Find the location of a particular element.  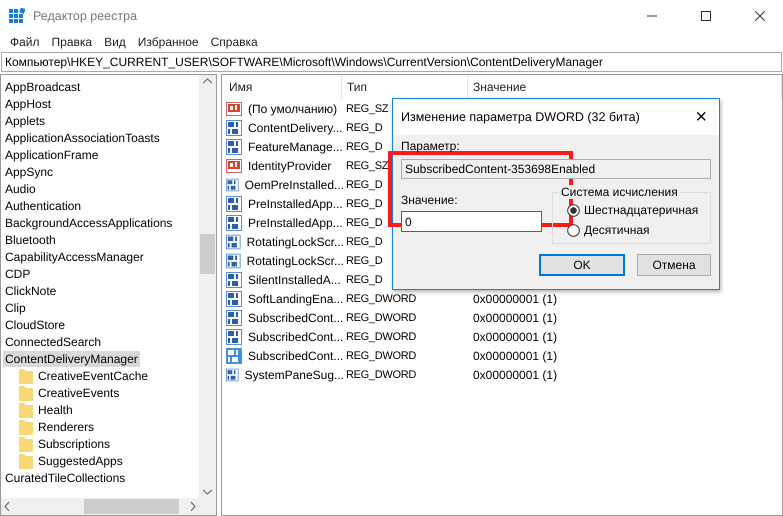

tree-item: ContentDeliveryManager is located at coordinates (71, 358).